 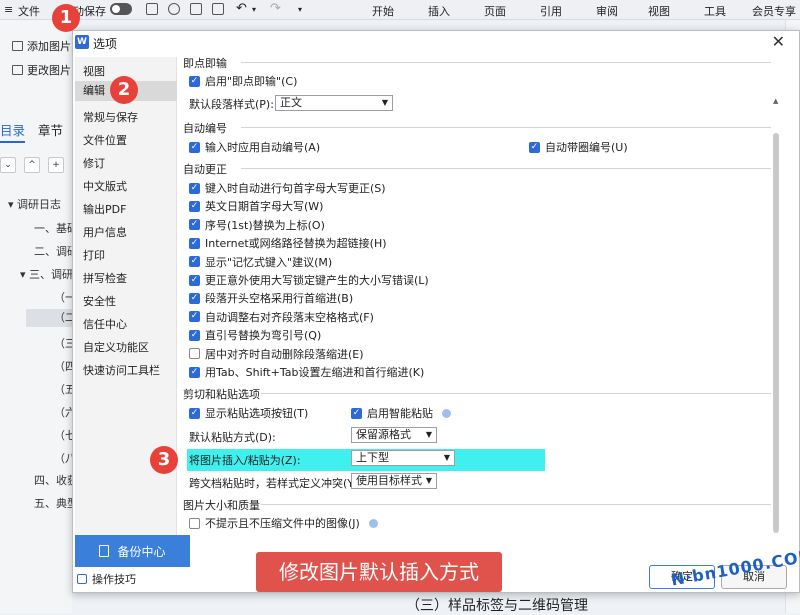 I want to click on undo-icon: ↶, so click(x=241, y=8).